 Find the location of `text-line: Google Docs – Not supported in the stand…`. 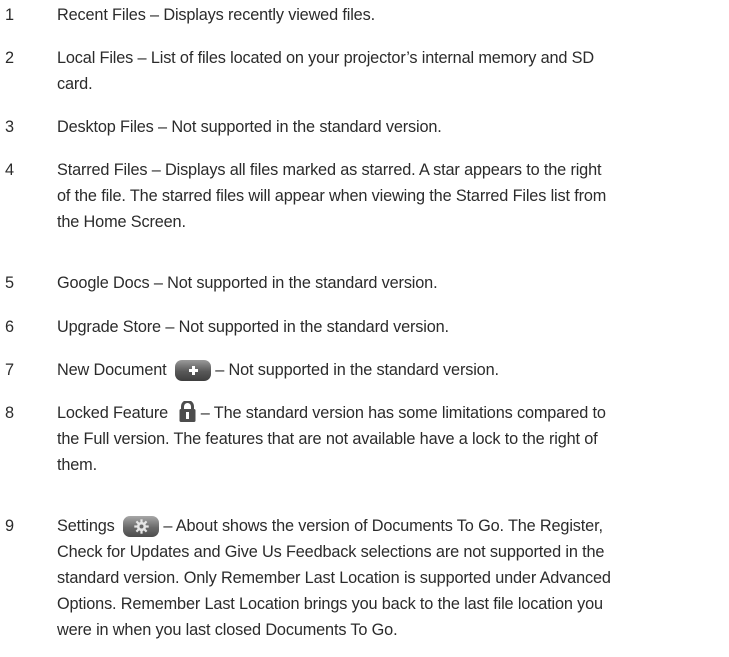

text-line: Google Docs – Not supported in the stand… is located at coordinates (247, 283).